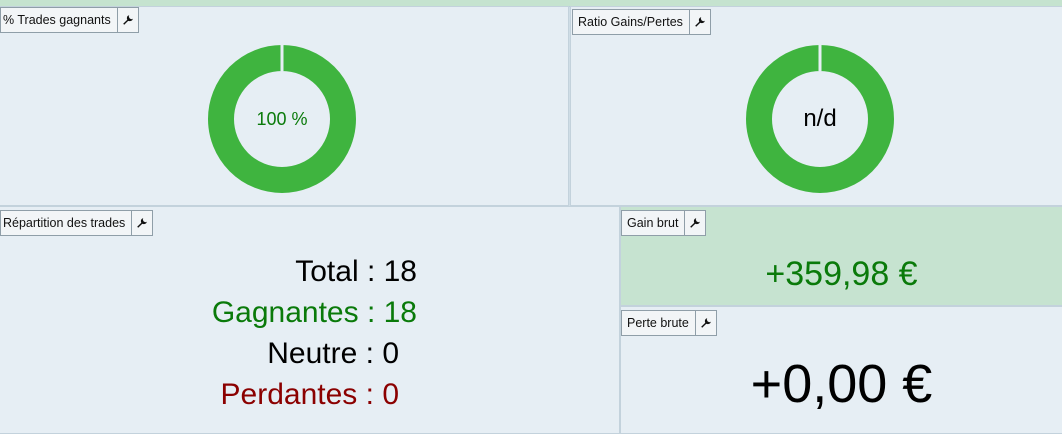 The height and width of the screenshot is (434, 1062). Describe the element at coordinates (658, 323) in the screenshot. I see `panel-title: Perte brute` at that location.